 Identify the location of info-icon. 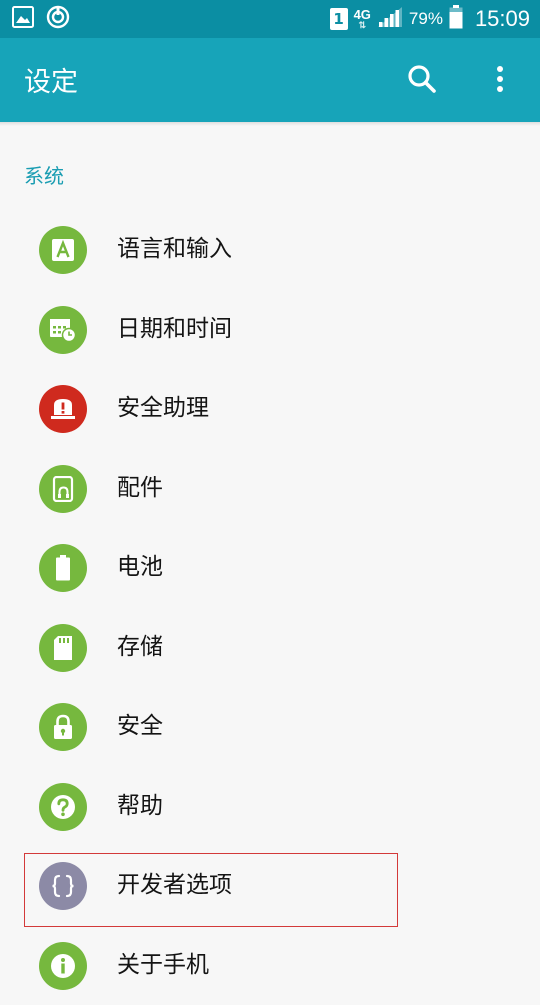
(63, 966).